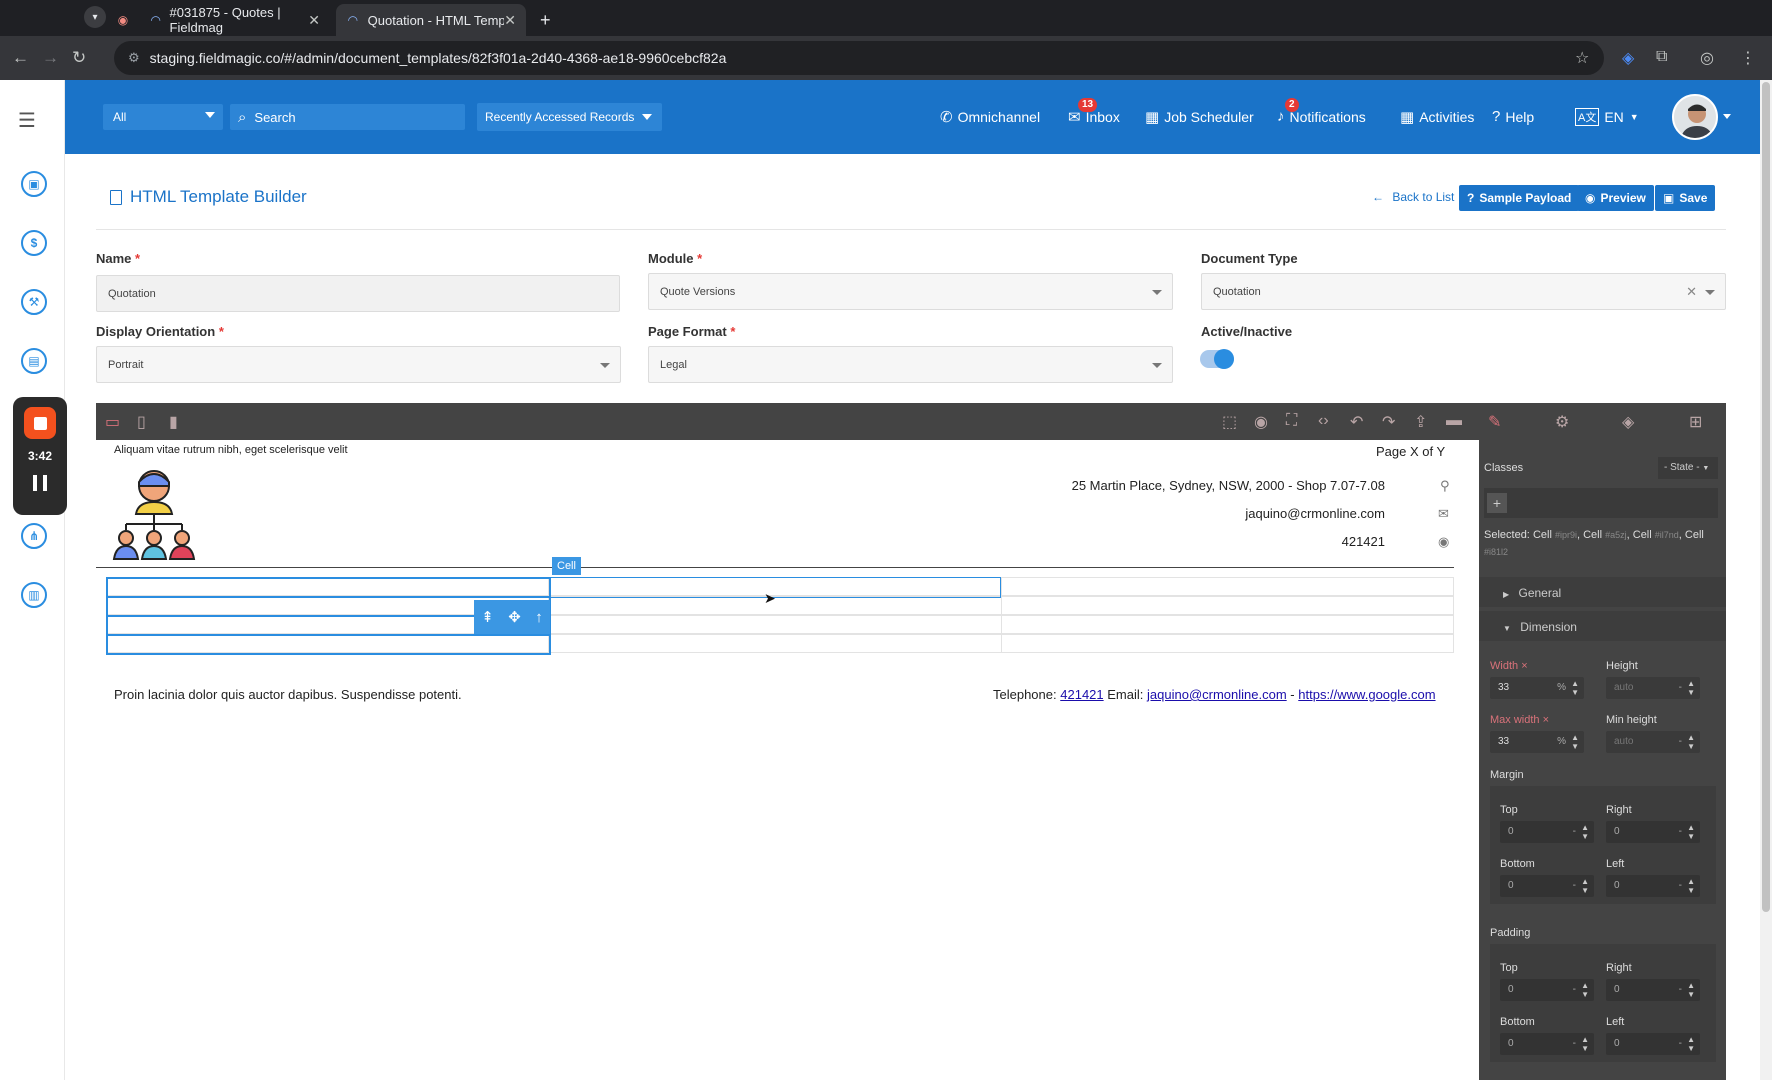 Image resolution: width=1772 pixels, height=1080 pixels. What do you see at coordinates (34, 184) in the screenshot?
I see `contacts-icon: ▣` at bounding box center [34, 184].